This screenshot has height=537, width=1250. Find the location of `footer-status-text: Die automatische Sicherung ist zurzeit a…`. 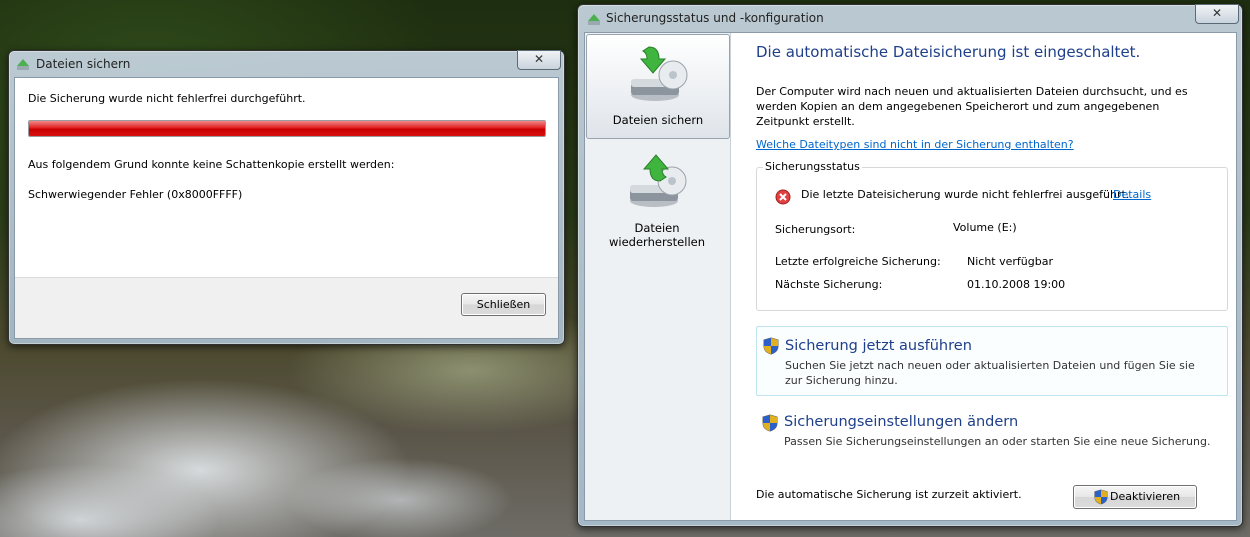

footer-status-text: Die automatische Sicherung ist zurzeit a… is located at coordinates (889, 494).